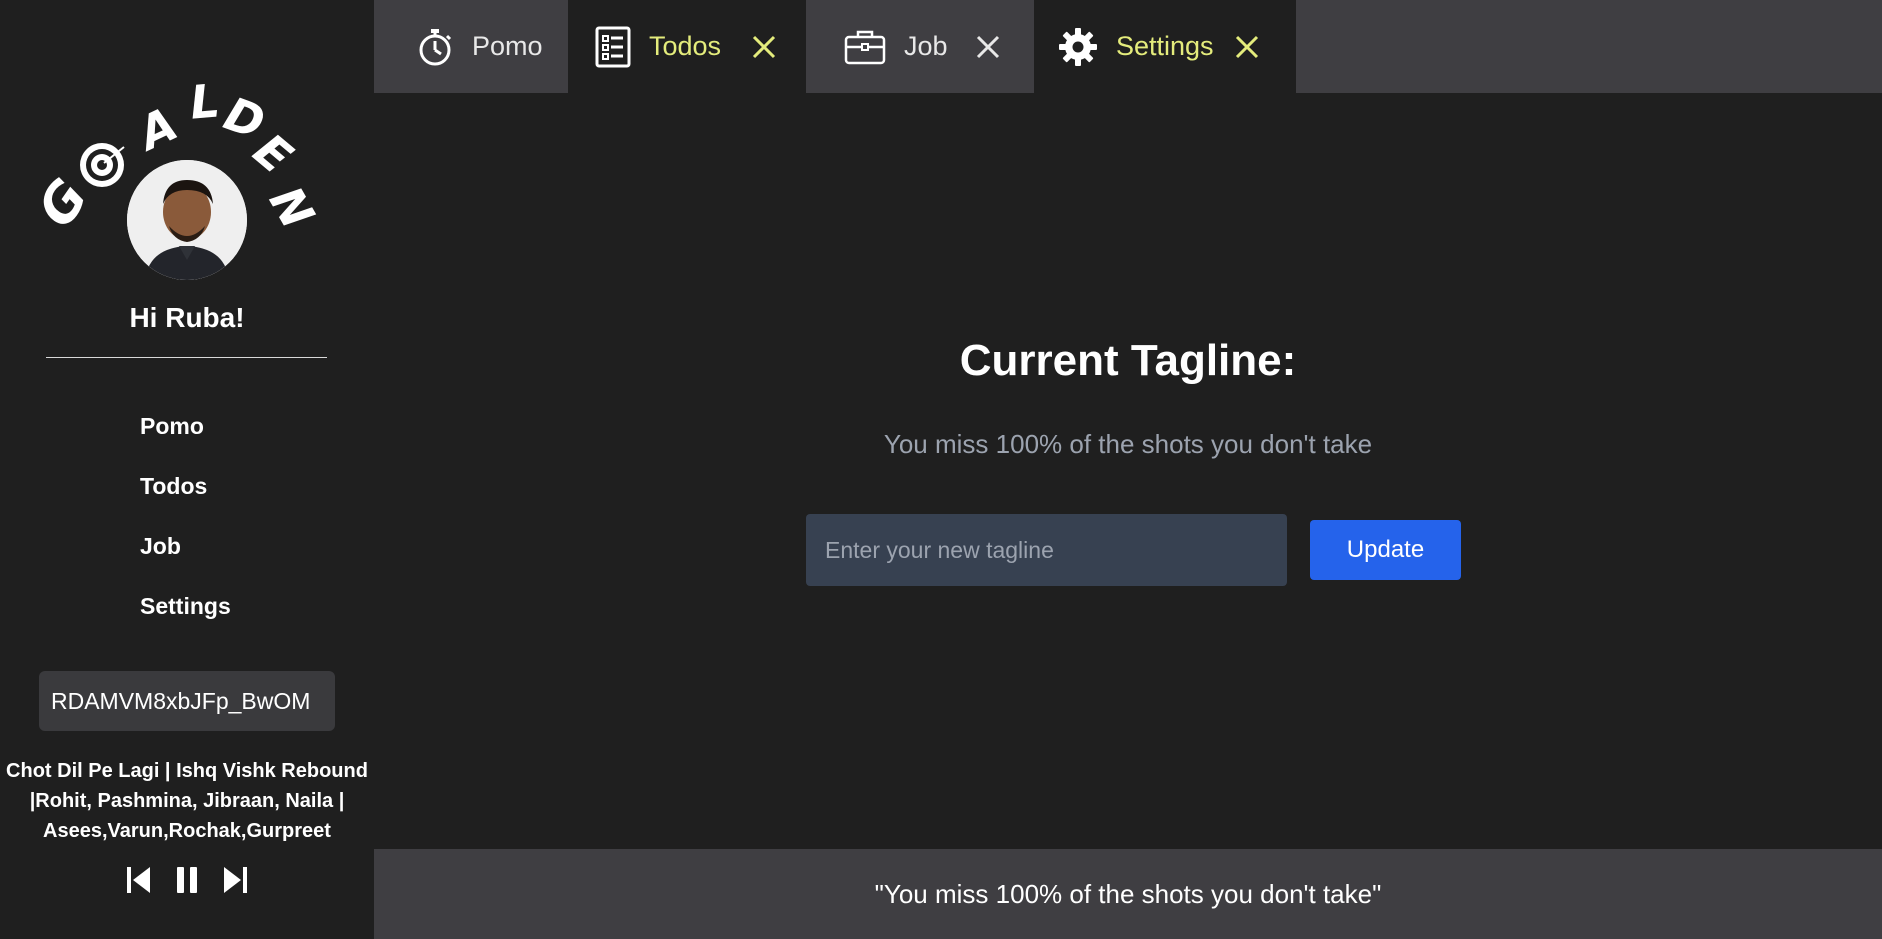 This screenshot has height=939, width=1882. What do you see at coordinates (1385, 550) in the screenshot?
I see `update-button: Update` at bounding box center [1385, 550].